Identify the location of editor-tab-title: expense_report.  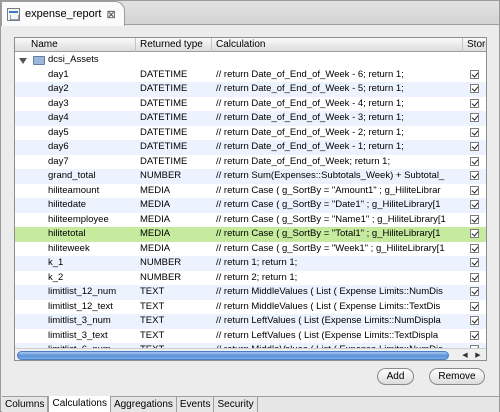
(63, 14).